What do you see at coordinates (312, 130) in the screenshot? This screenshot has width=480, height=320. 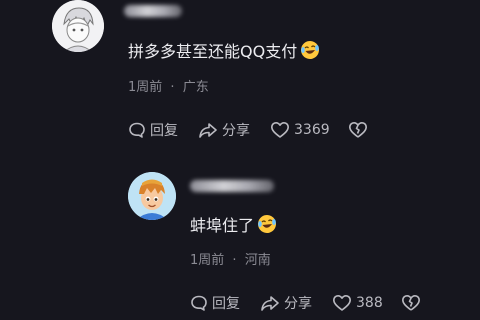 I see `like-count: 3369` at bounding box center [312, 130].